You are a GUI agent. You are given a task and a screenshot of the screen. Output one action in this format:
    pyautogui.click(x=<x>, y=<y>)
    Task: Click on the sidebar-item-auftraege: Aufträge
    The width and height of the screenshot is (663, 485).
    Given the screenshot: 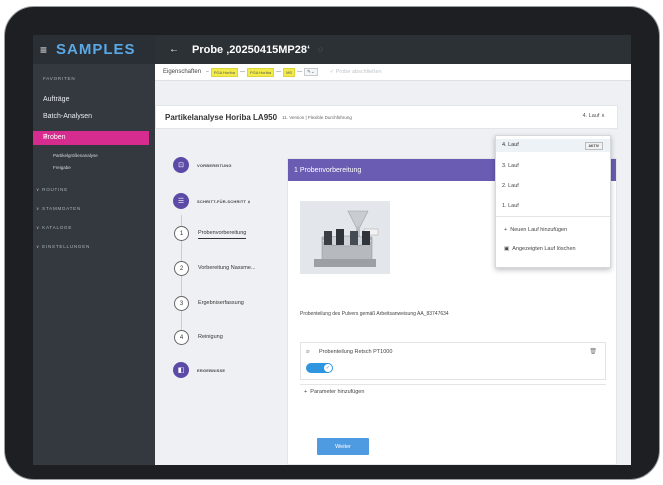 What is the action you would take?
    pyautogui.click(x=56, y=99)
    